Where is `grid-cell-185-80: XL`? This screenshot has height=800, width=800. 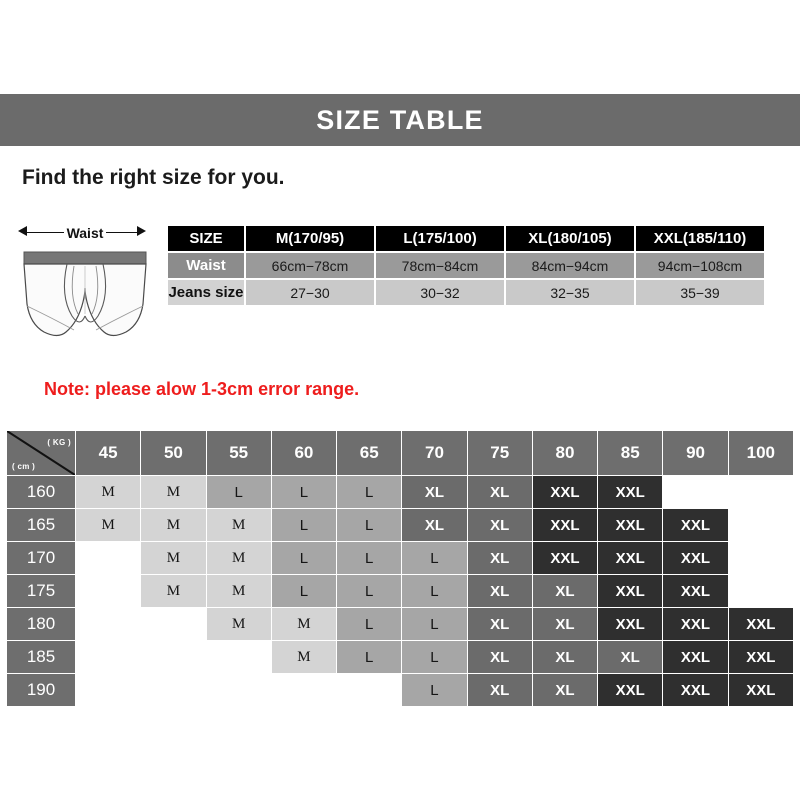 grid-cell-185-80: XL is located at coordinates (565, 657).